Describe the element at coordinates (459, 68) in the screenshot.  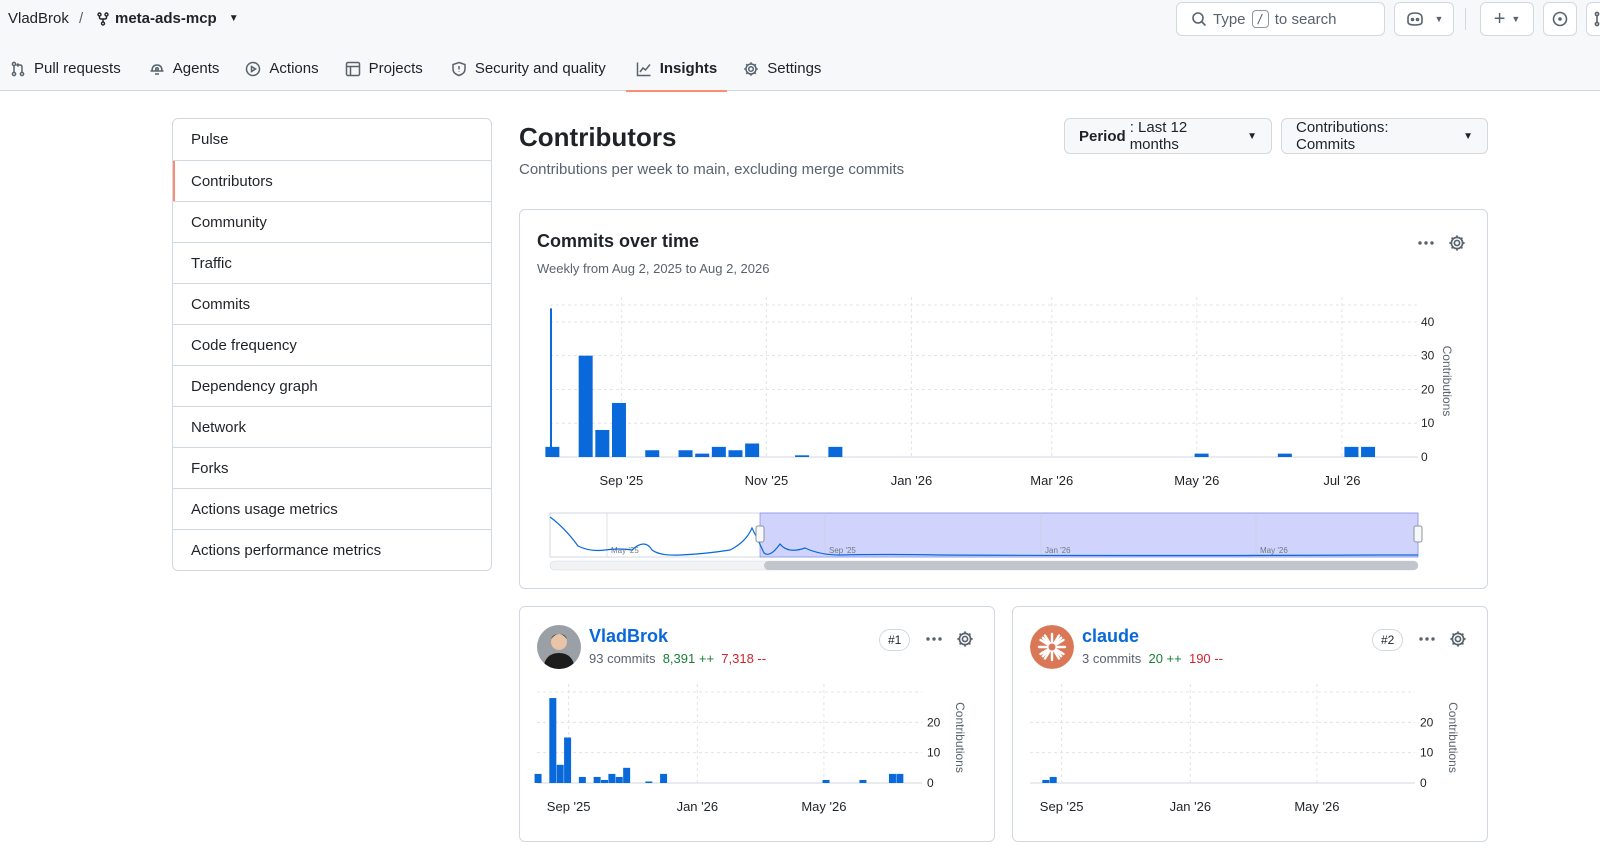
I see `shield-icon` at that location.